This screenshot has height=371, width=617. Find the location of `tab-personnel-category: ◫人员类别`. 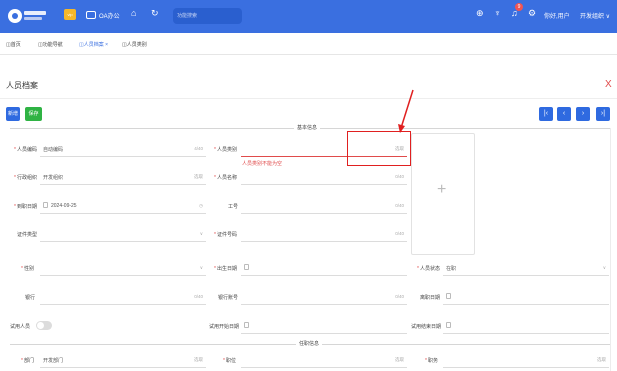

tab-personnel-category: ◫人员类别 is located at coordinates (134, 44).